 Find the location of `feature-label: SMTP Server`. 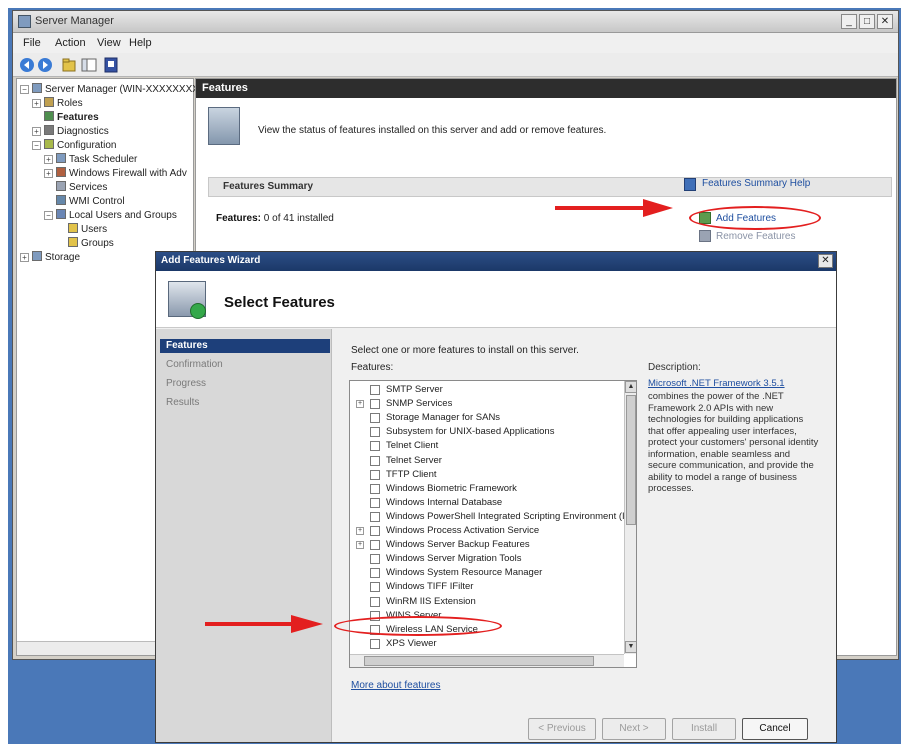

feature-label: SMTP Server is located at coordinates (414, 389).